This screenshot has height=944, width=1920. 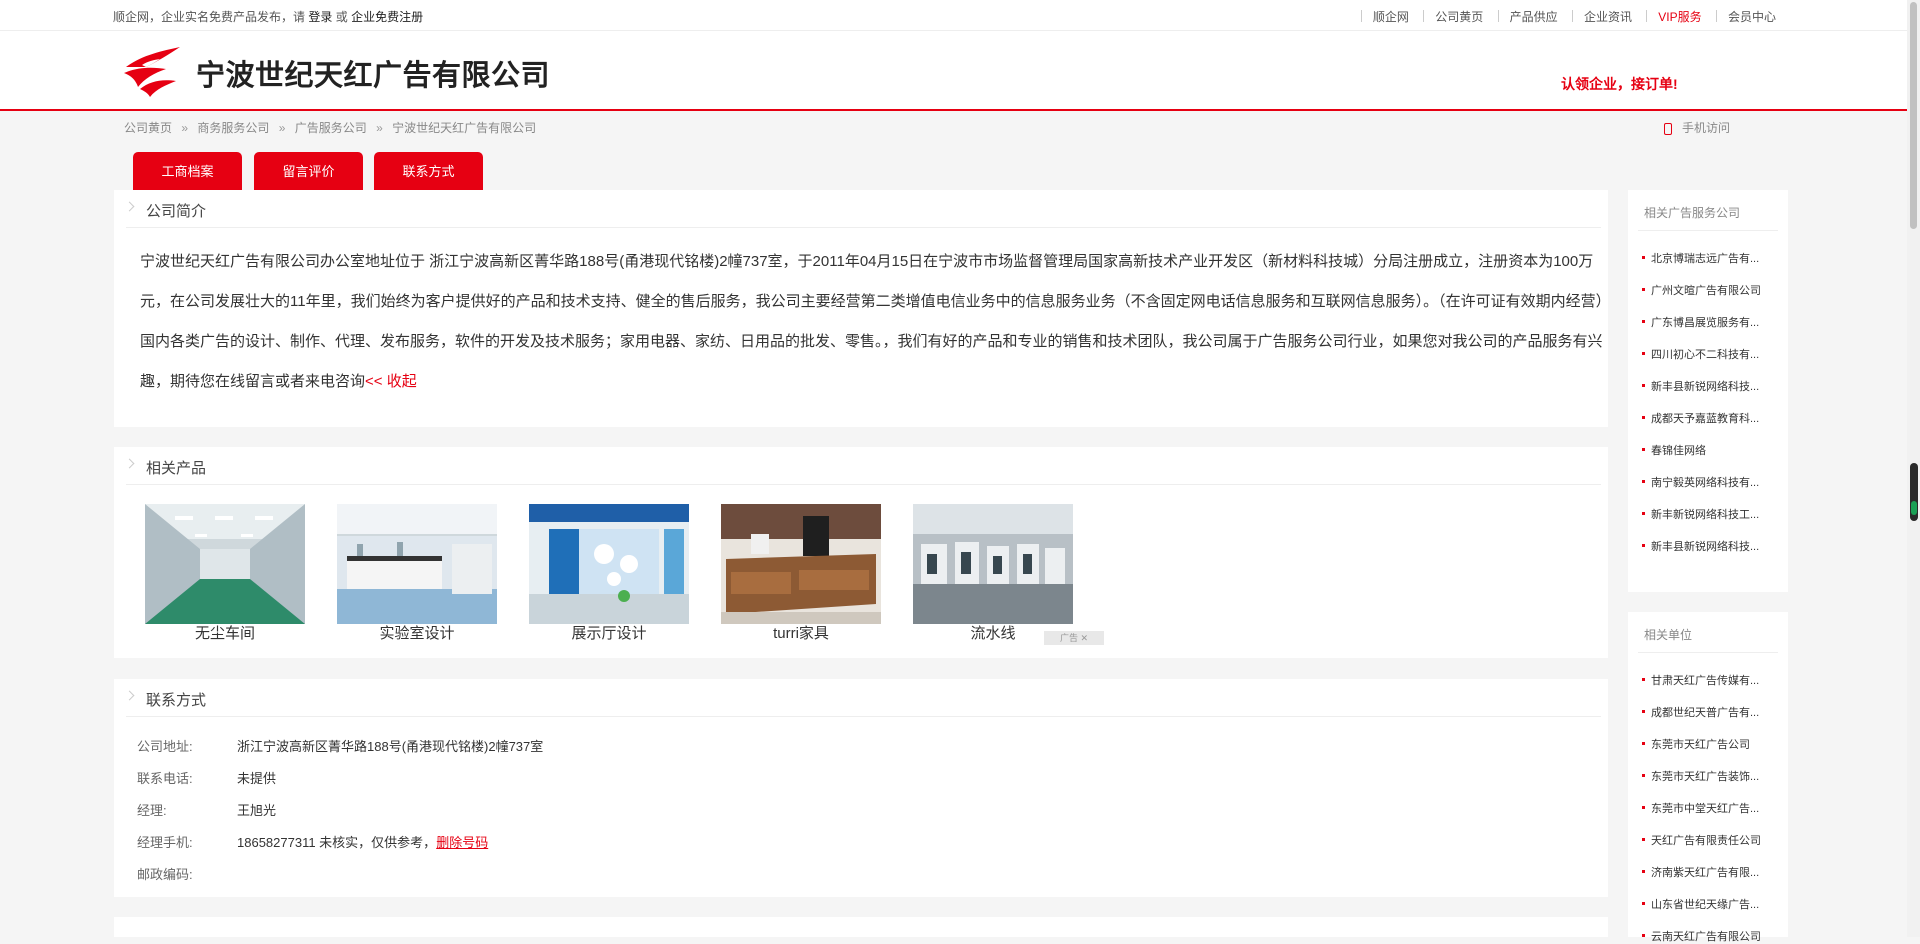 What do you see at coordinates (1696, 744) in the screenshot?
I see `related-unit-link: 东莞市天红广告公司` at bounding box center [1696, 744].